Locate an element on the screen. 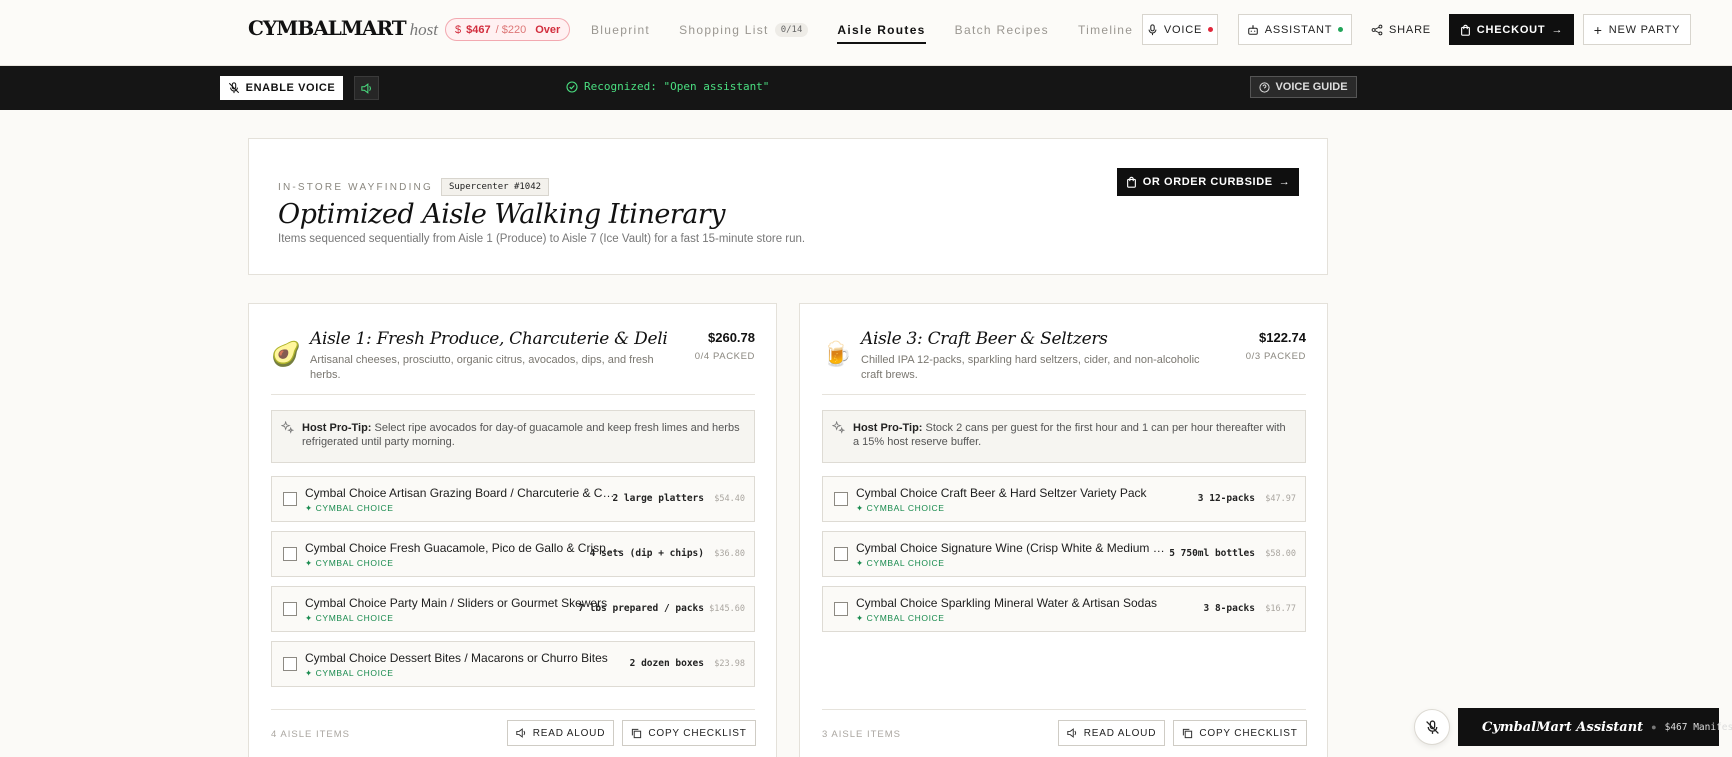  voice-button: VOICE is located at coordinates (1180, 29).